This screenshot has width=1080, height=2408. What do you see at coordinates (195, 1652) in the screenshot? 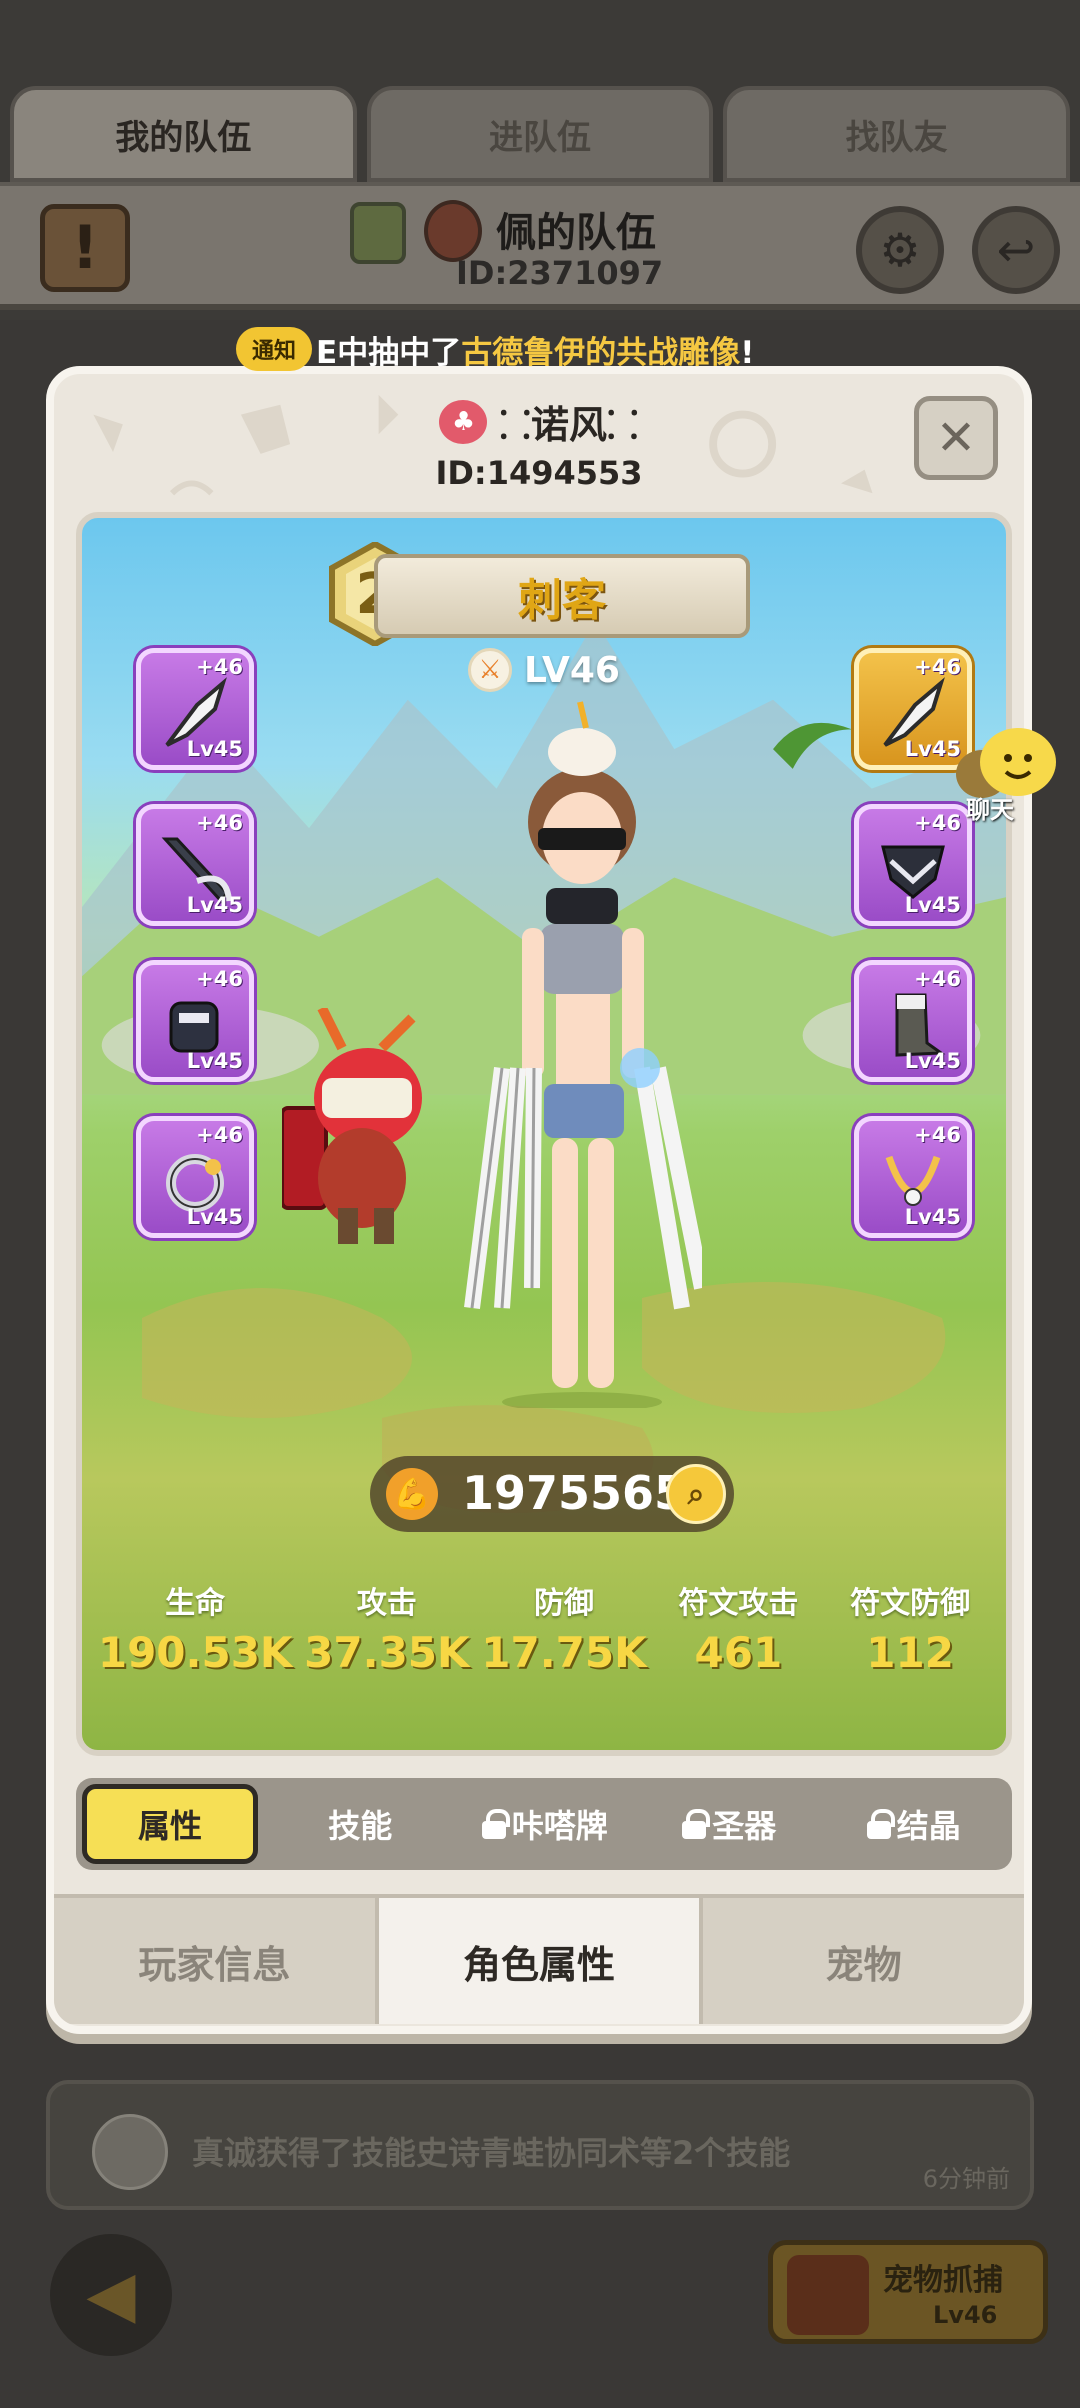
I see `stat-value: 190.53K` at bounding box center [195, 1652].